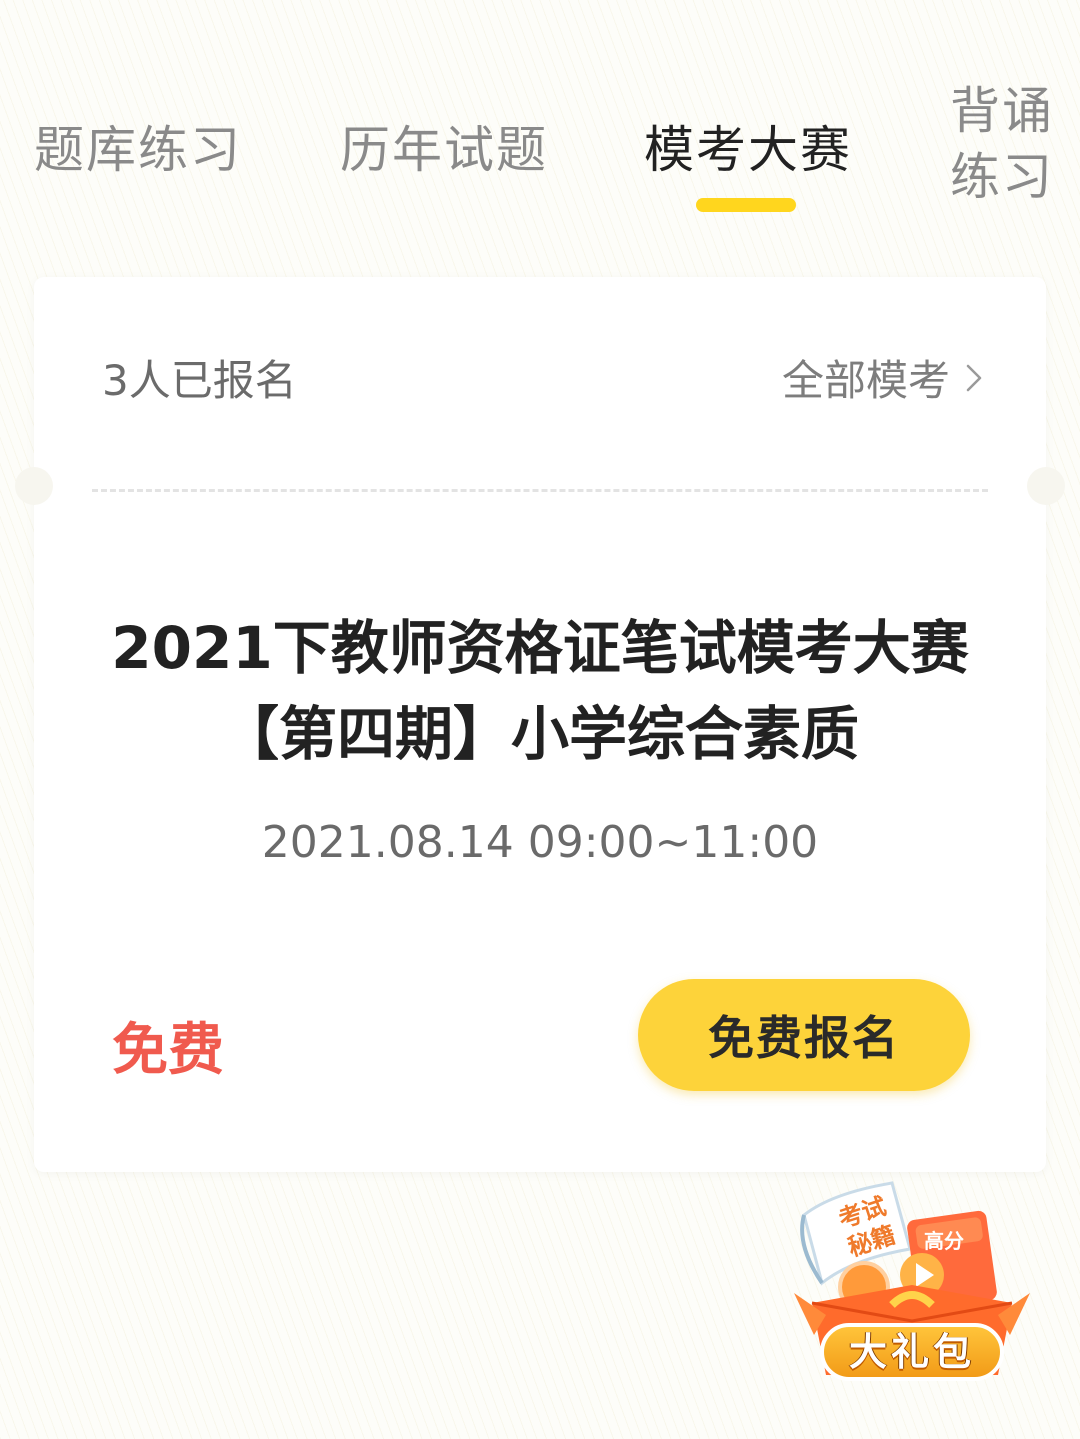  What do you see at coordinates (944, 1241) in the screenshot?
I see `high-score-badge: 高分` at bounding box center [944, 1241].